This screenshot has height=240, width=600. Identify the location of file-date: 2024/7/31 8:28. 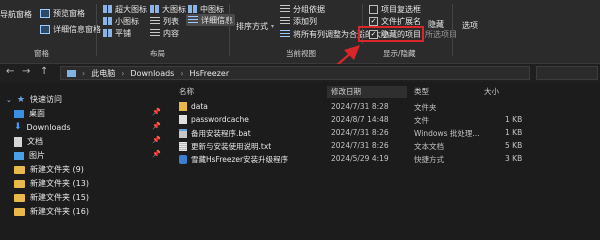
(360, 106).